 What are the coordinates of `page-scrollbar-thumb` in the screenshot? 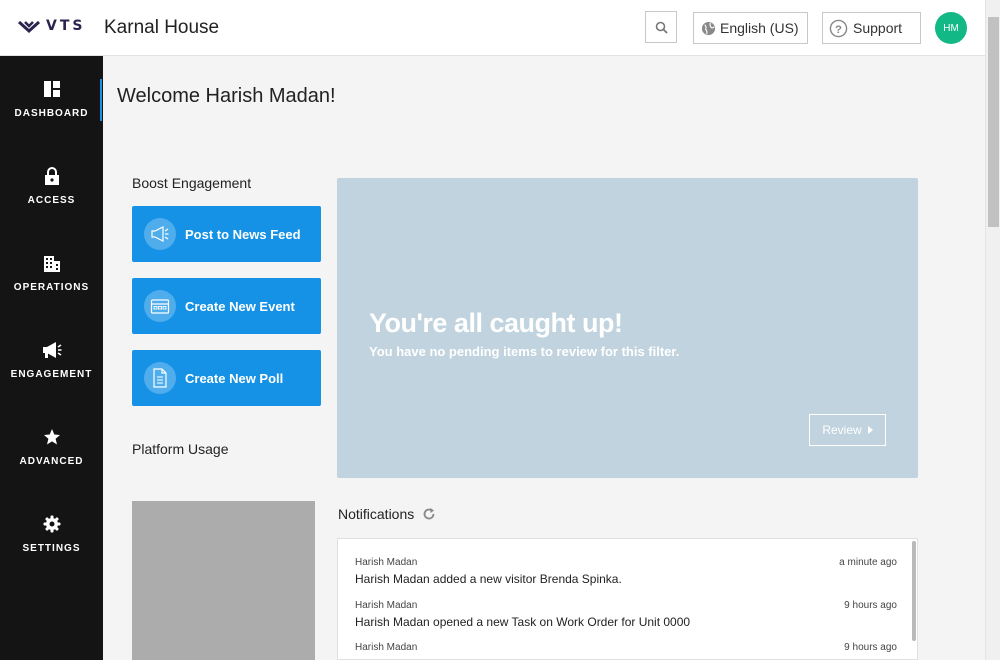 It's located at (993, 122).